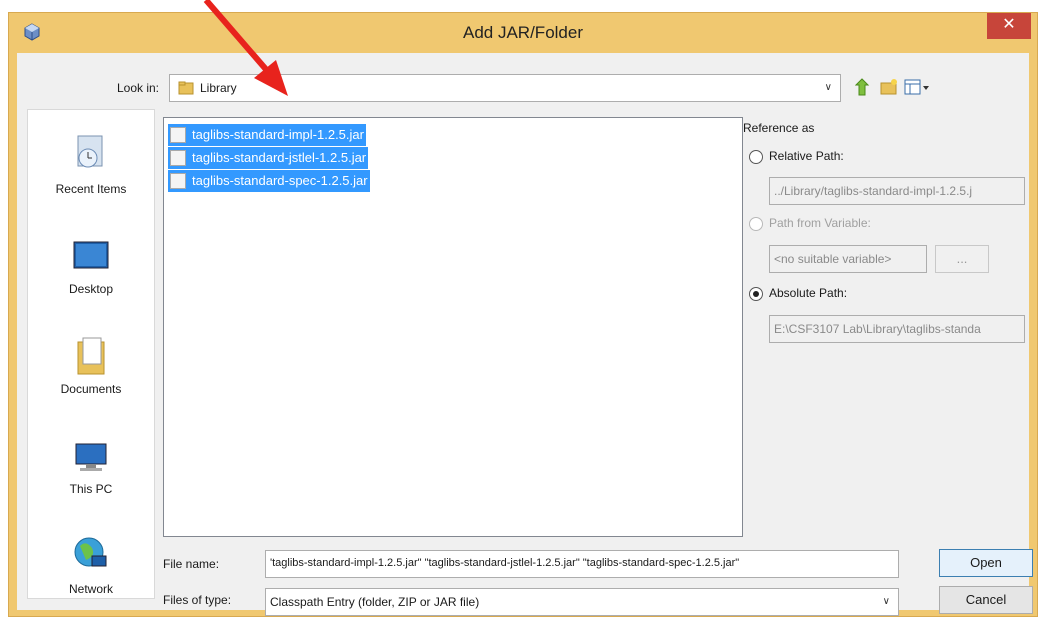 The height and width of the screenshot is (623, 1039). I want to click on reference-as-label: Reference as, so click(779, 128).